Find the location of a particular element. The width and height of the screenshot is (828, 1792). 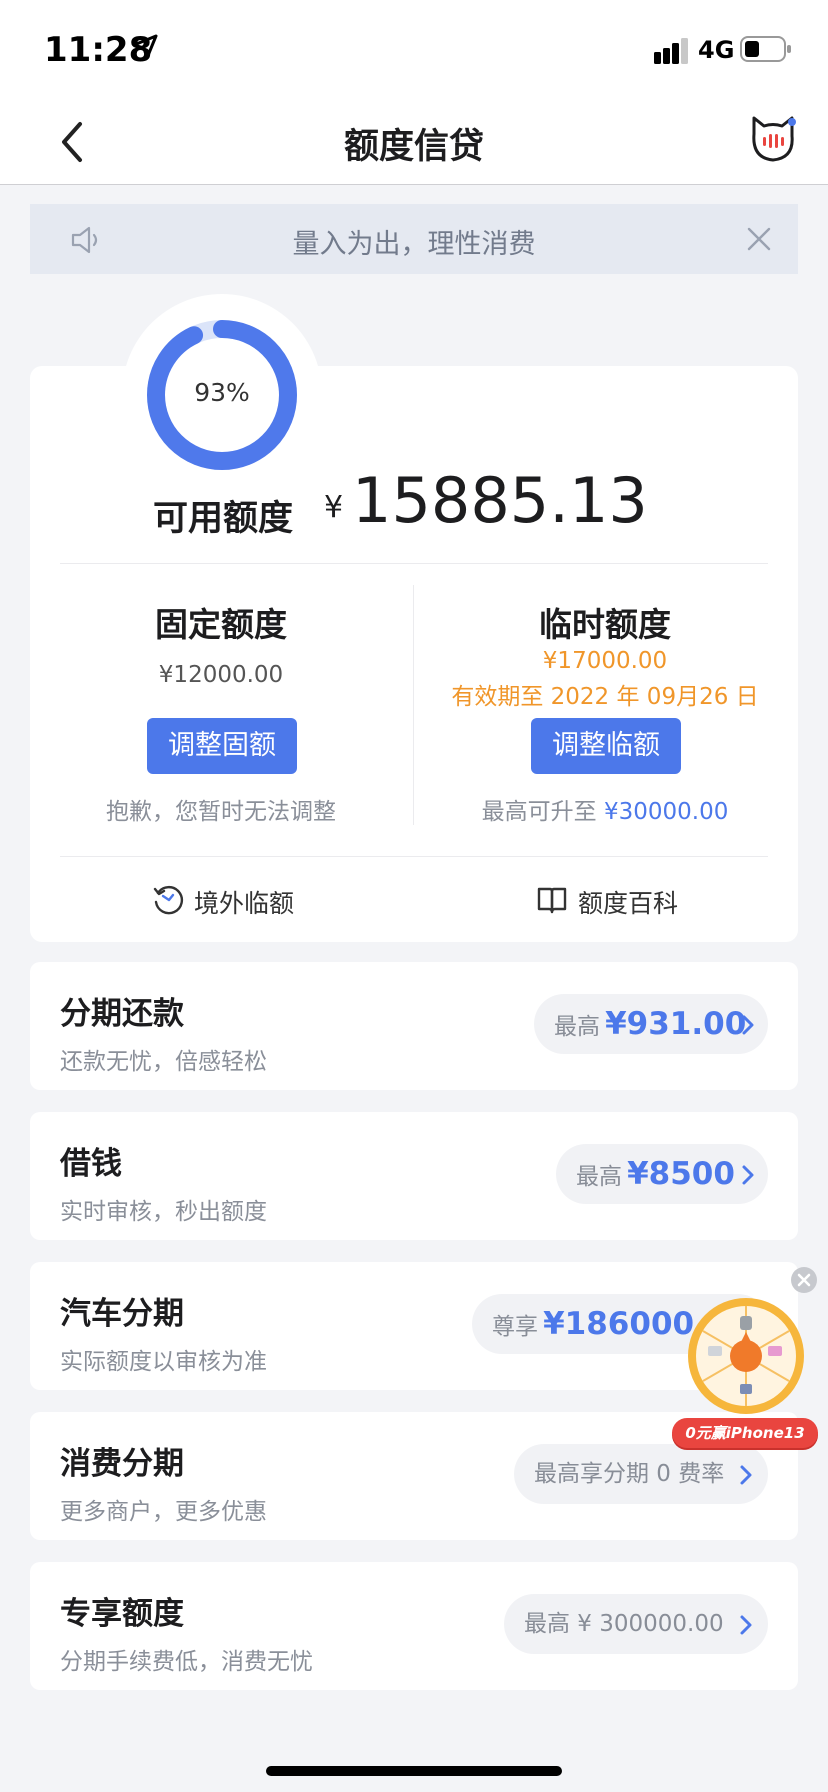

available-credit-value: 15885.13 is located at coordinates (500, 500).